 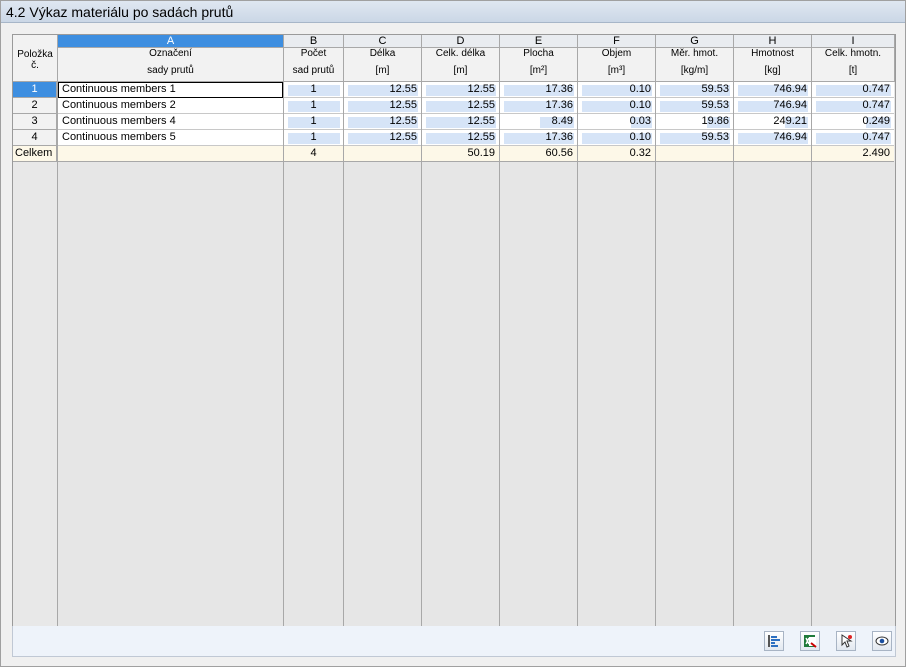 What do you see at coordinates (772, 122) in the screenshot?
I see `cell-h: 249.21` at bounding box center [772, 122].